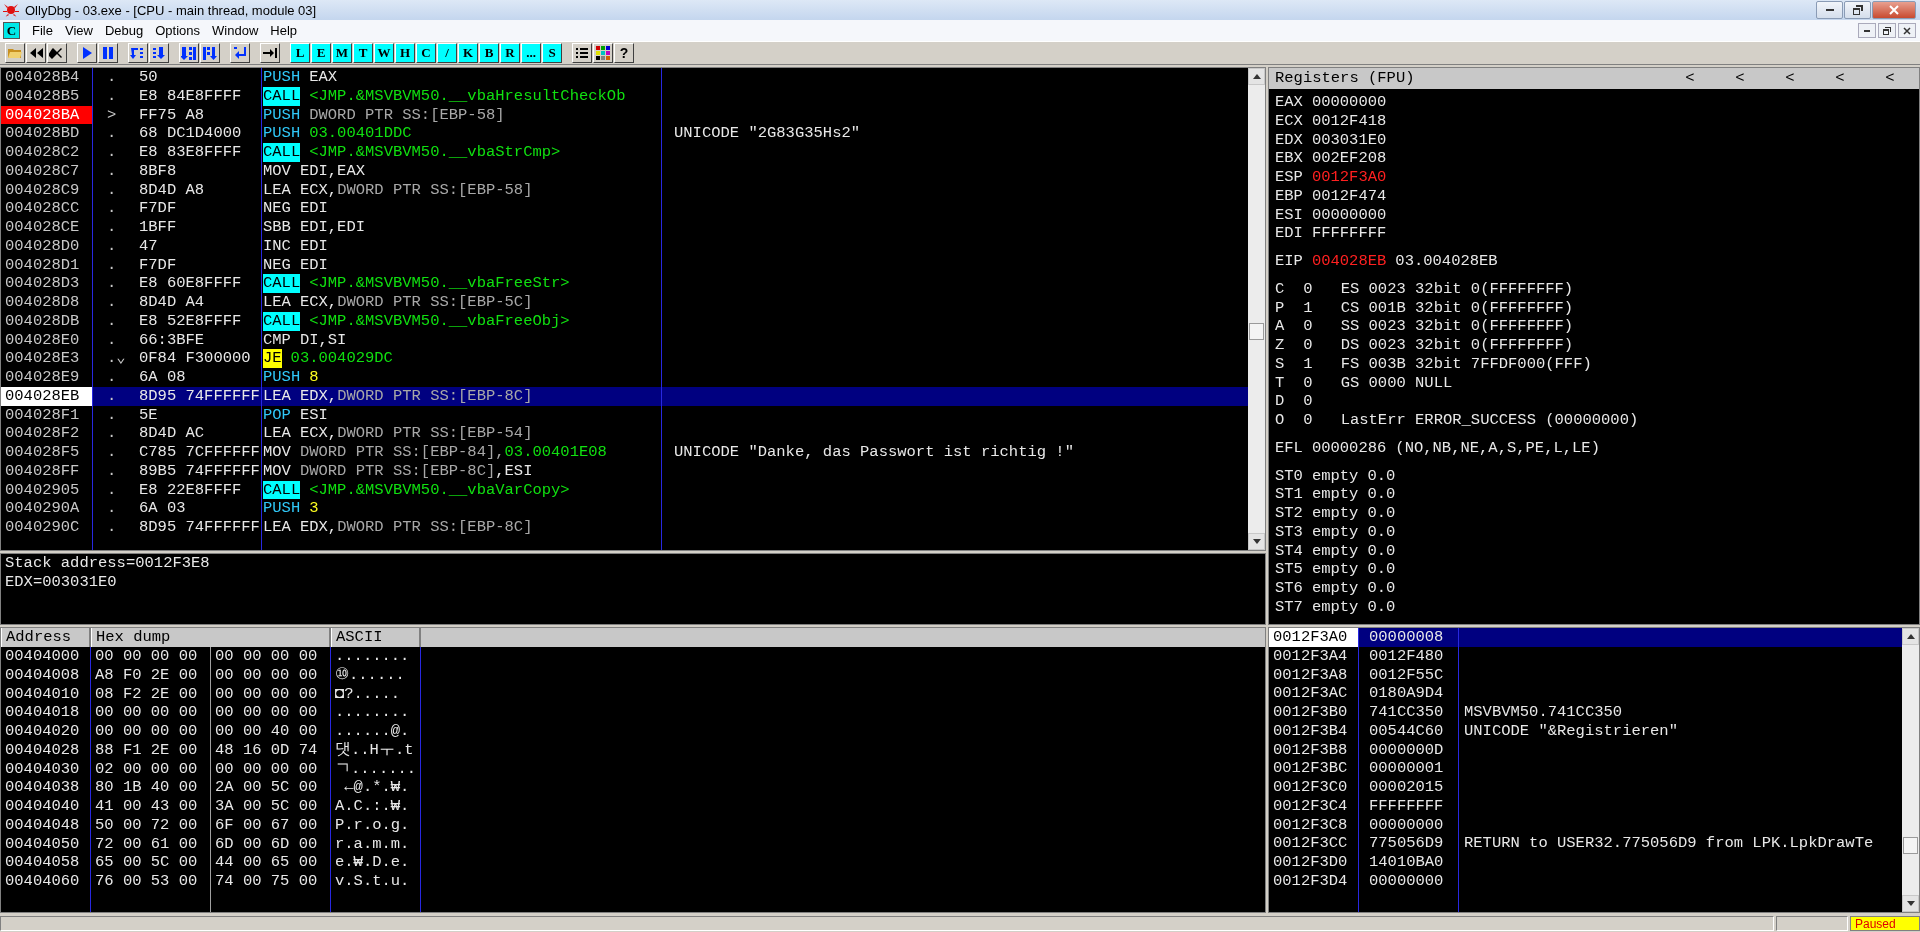 The height and width of the screenshot is (932, 1920). I want to click on code-row: 004028E9 . 6A 08 PUSH 8, so click(624, 377).